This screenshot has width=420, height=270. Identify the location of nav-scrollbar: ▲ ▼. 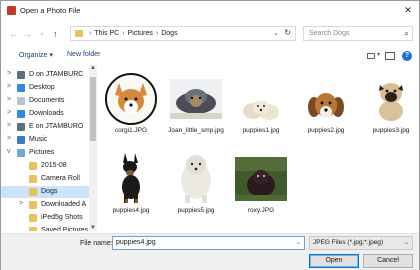
(93, 148).